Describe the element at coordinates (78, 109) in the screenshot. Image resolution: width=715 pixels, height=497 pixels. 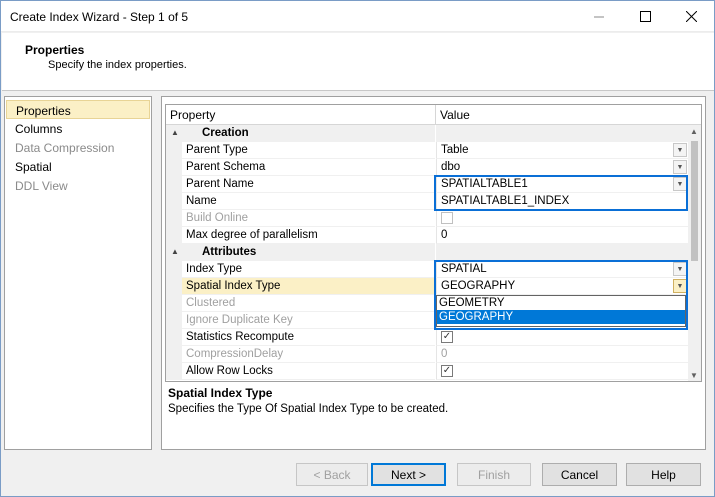
I see `nav-item-properties: Properties` at that location.